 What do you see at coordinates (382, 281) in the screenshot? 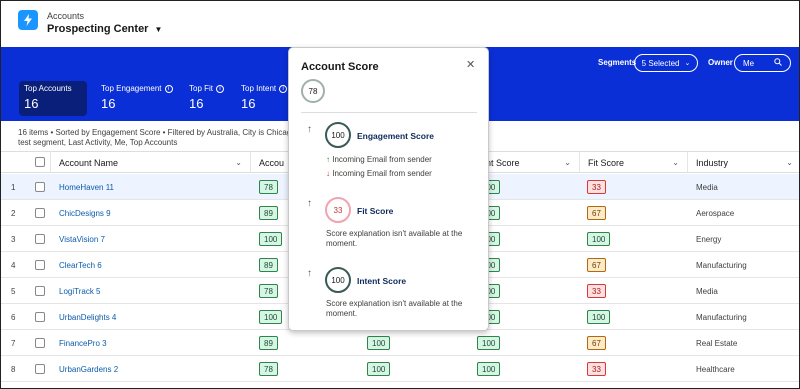
I see `intent-score-title: Intent Score` at bounding box center [382, 281].